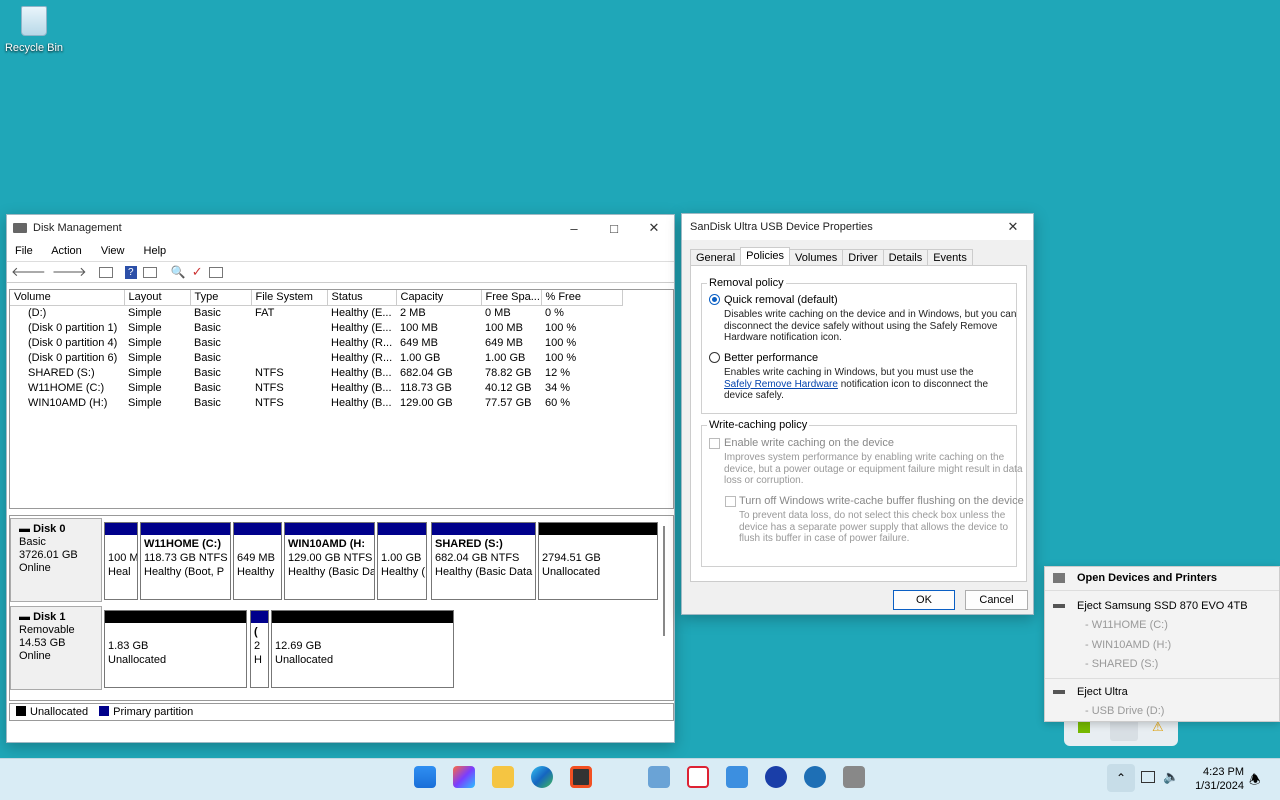 Image resolution: width=1280 pixels, height=800 pixels. Describe the element at coordinates (1084, 727) in the screenshot. I see `nvidia-icon` at that location.